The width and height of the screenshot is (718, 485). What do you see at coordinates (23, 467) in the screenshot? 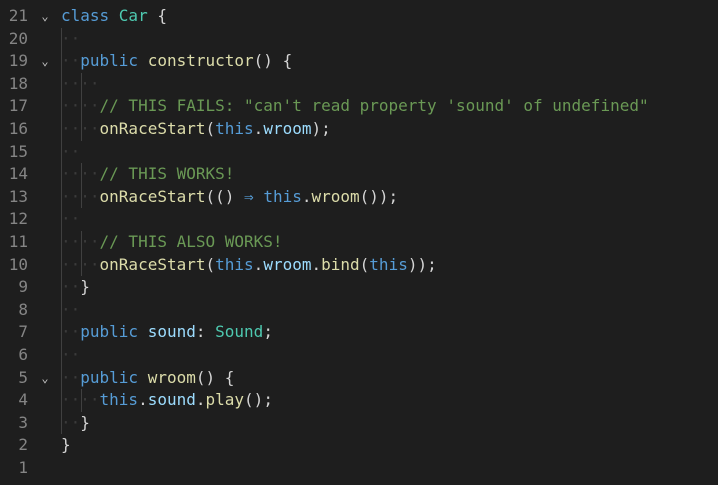
I see `line-number: 1` at bounding box center [23, 467].